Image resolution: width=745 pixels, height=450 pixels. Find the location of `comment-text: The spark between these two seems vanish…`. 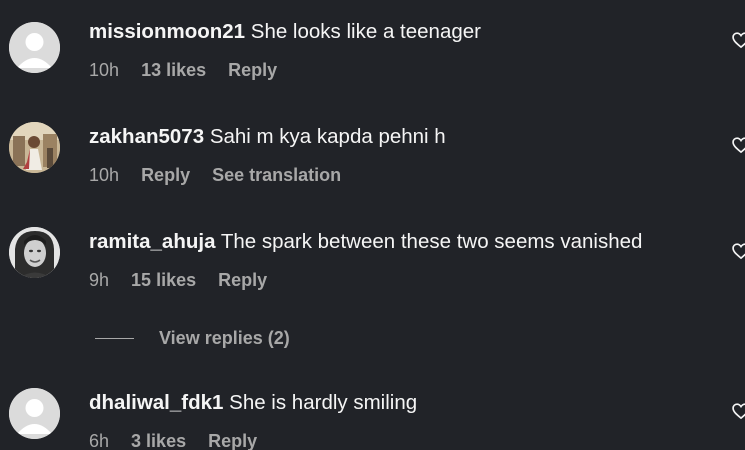

comment-text: The spark between these two seems vanish… is located at coordinates (431, 241).